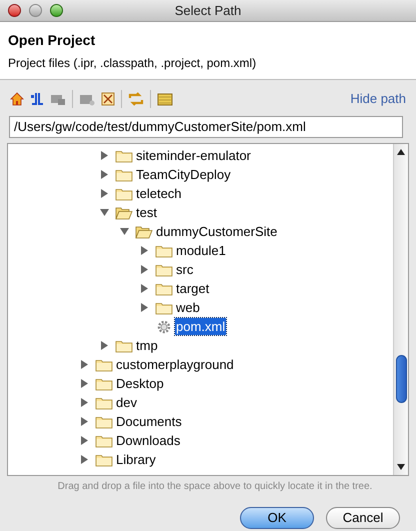 Image resolution: width=416 pixels, height=531 pixels. Describe the element at coordinates (17, 99) in the screenshot. I see `home-icon` at that location.